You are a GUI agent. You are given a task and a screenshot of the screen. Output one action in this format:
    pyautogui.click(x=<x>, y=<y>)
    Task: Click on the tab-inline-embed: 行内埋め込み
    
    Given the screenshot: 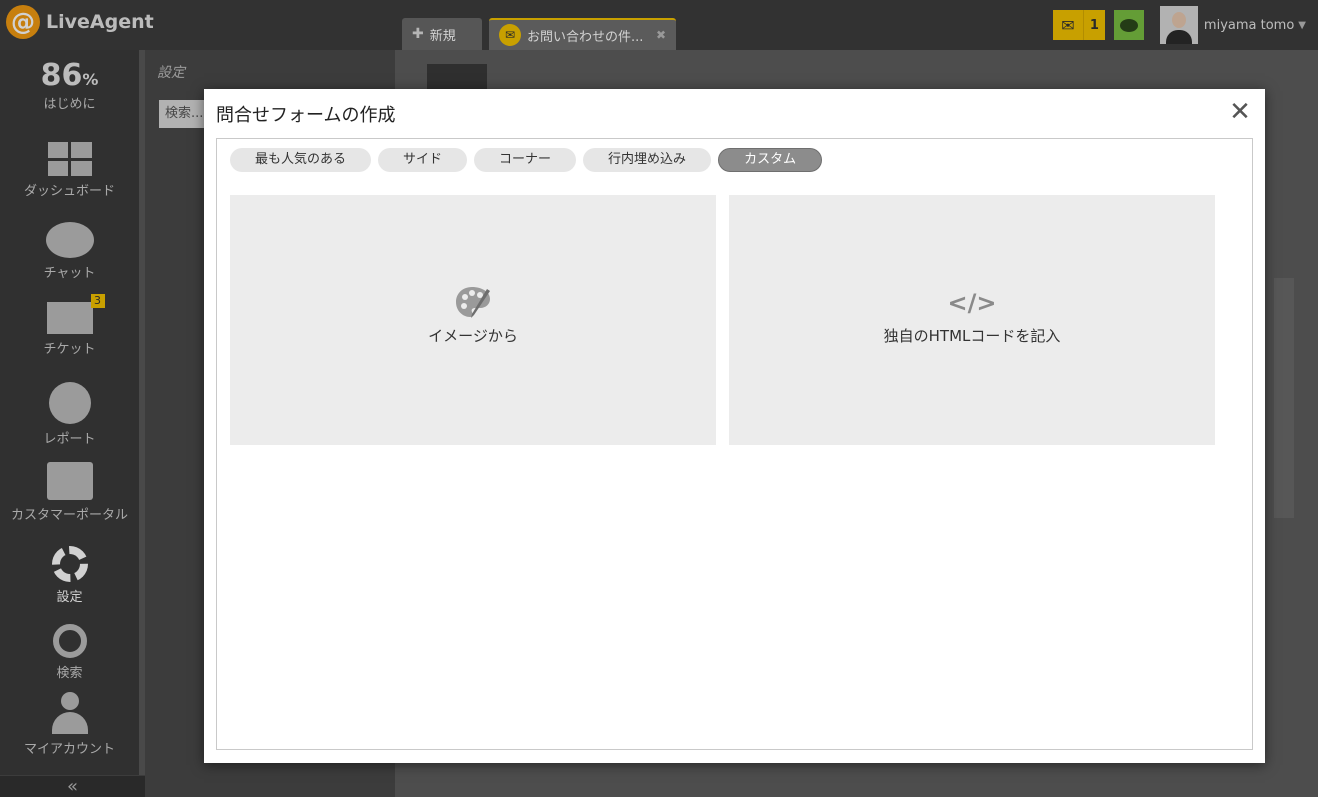 What is the action you would take?
    pyautogui.click(x=647, y=160)
    